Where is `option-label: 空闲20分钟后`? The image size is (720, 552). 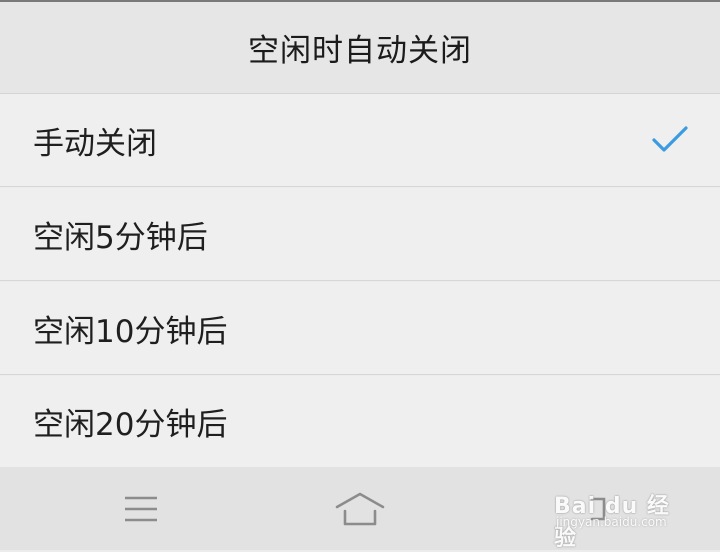 option-label: 空闲20分钟后 is located at coordinates (130, 425).